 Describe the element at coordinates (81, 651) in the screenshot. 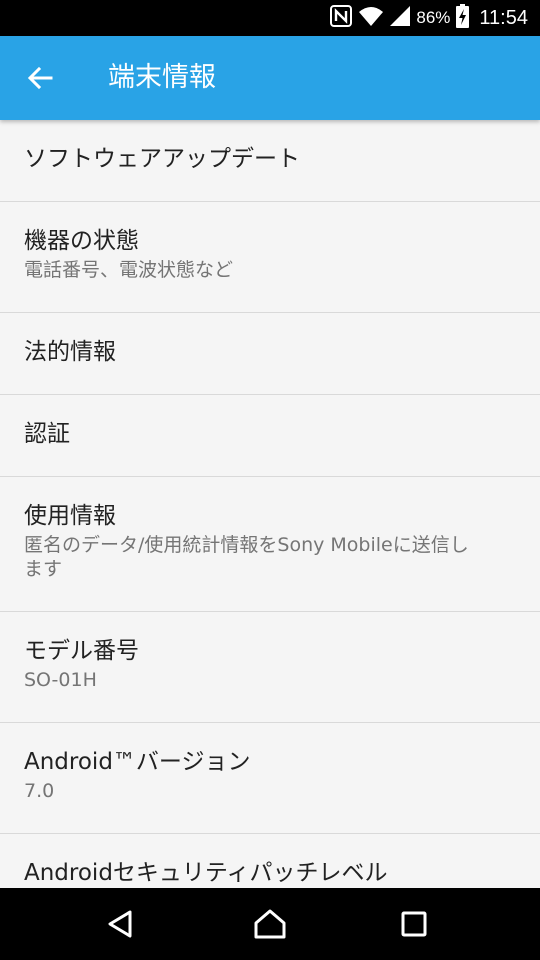

I see `list-item-title: モデル番号` at that location.